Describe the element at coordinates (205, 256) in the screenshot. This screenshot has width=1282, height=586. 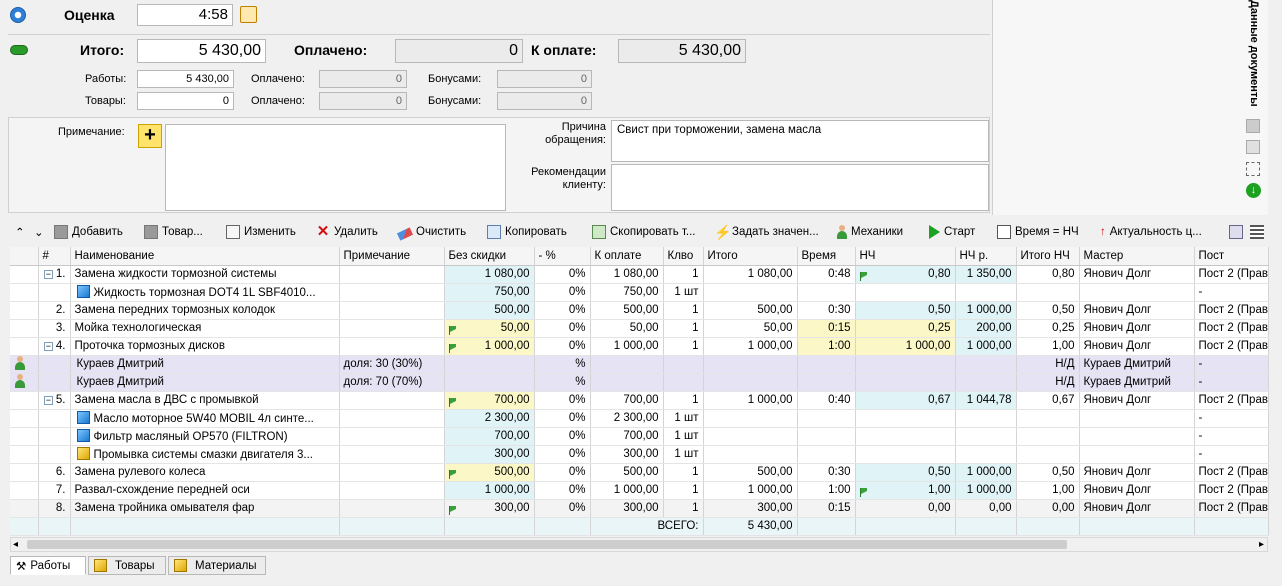
I see `col-name: Наименование` at that location.